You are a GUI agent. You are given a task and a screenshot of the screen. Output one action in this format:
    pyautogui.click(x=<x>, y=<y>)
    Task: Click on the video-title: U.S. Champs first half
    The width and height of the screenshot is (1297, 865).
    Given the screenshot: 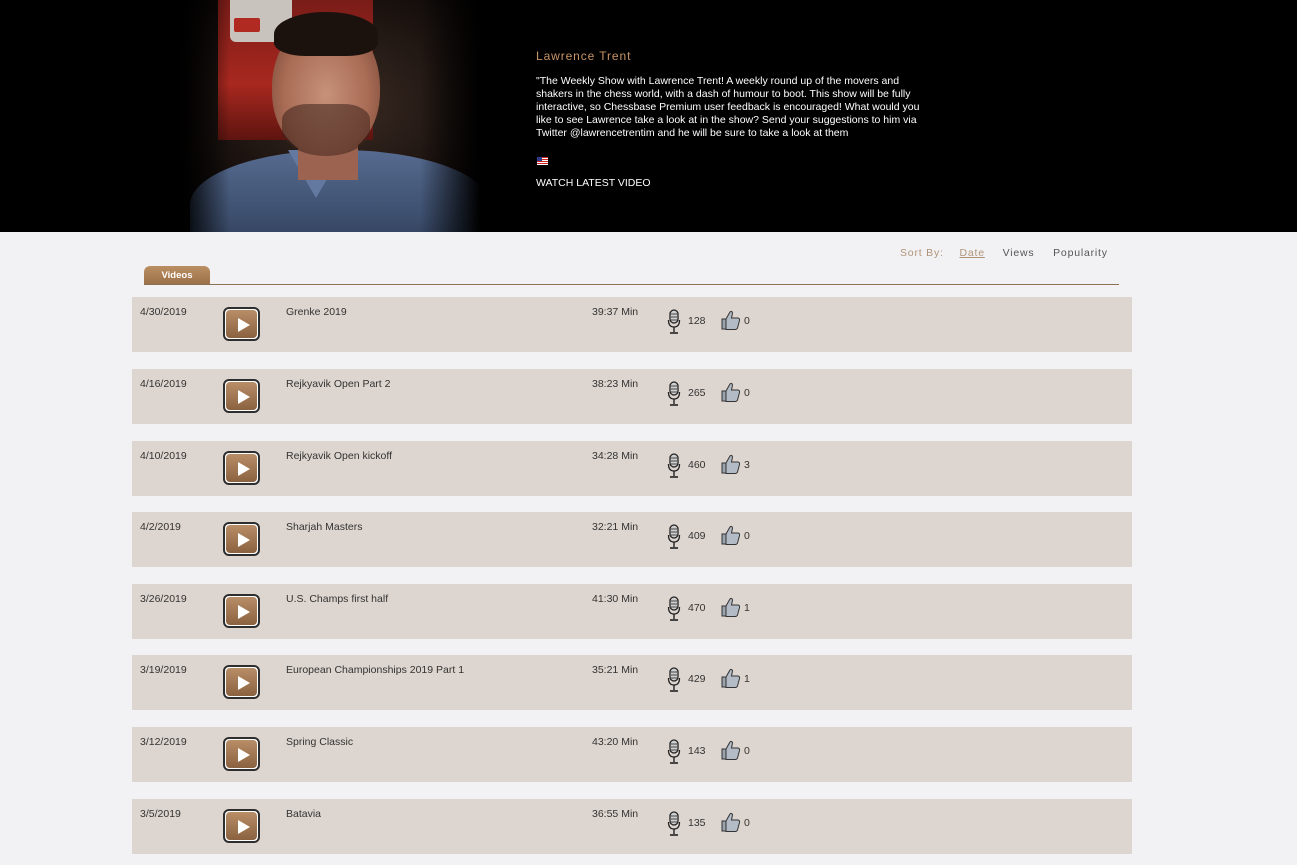 What is the action you would take?
    pyautogui.click(x=337, y=599)
    